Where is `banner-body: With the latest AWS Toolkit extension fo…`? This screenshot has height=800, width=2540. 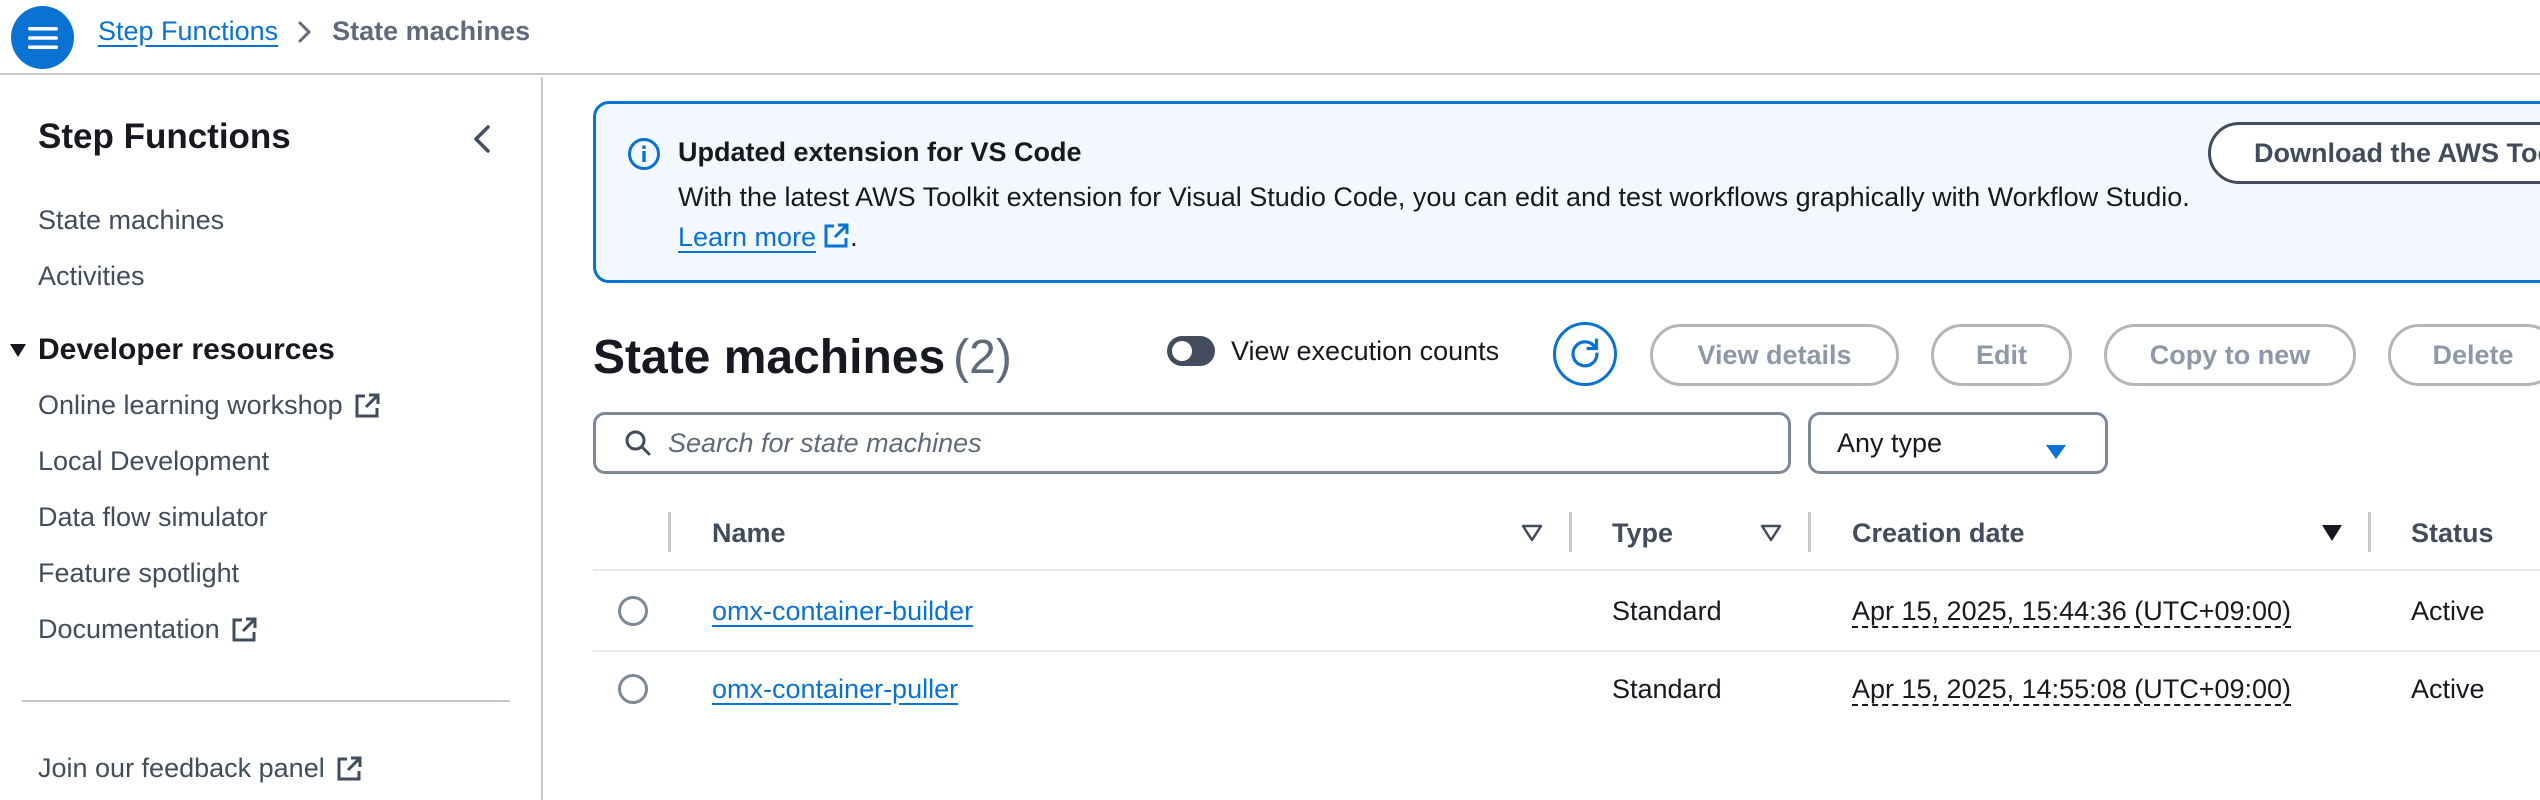 banner-body: With the latest AWS Toolkit extension fo… is located at coordinates (1434, 197).